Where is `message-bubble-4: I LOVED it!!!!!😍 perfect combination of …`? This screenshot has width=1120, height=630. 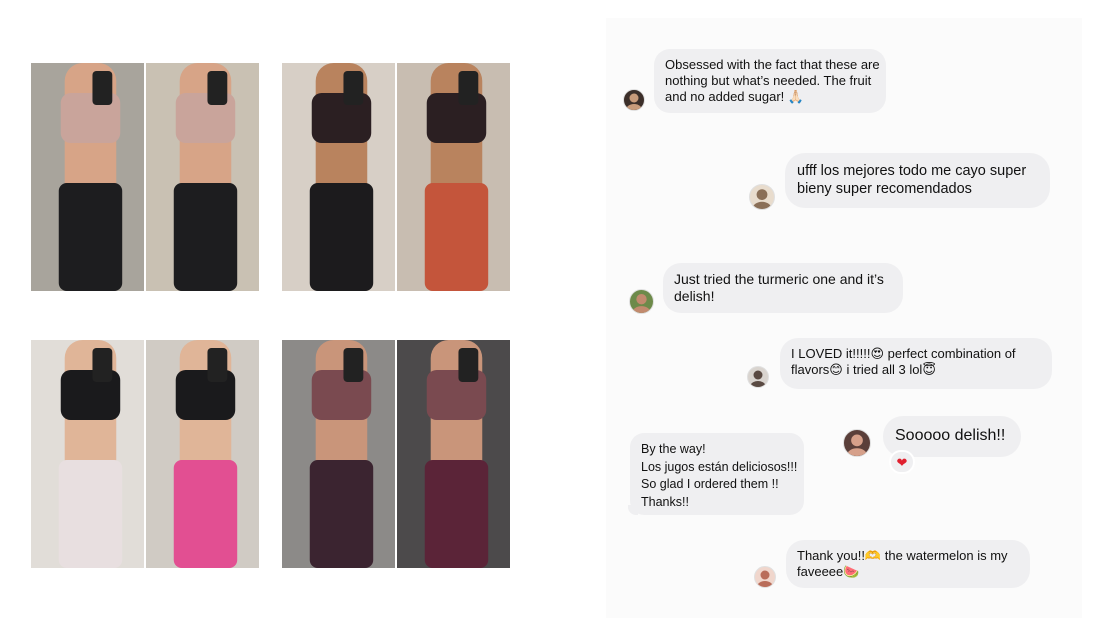
message-bubble-4: I LOVED it!!!!!😍 perfect combination of … is located at coordinates (916, 363).